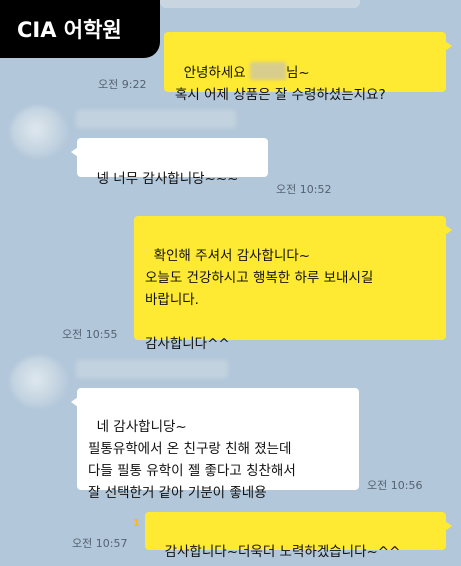  What do you see at coordinates (169, 162) in the screenshot?
I see `message-bubble-incoming: 넹 너무 감사합니당~~~` at bounding box center [169, 162].